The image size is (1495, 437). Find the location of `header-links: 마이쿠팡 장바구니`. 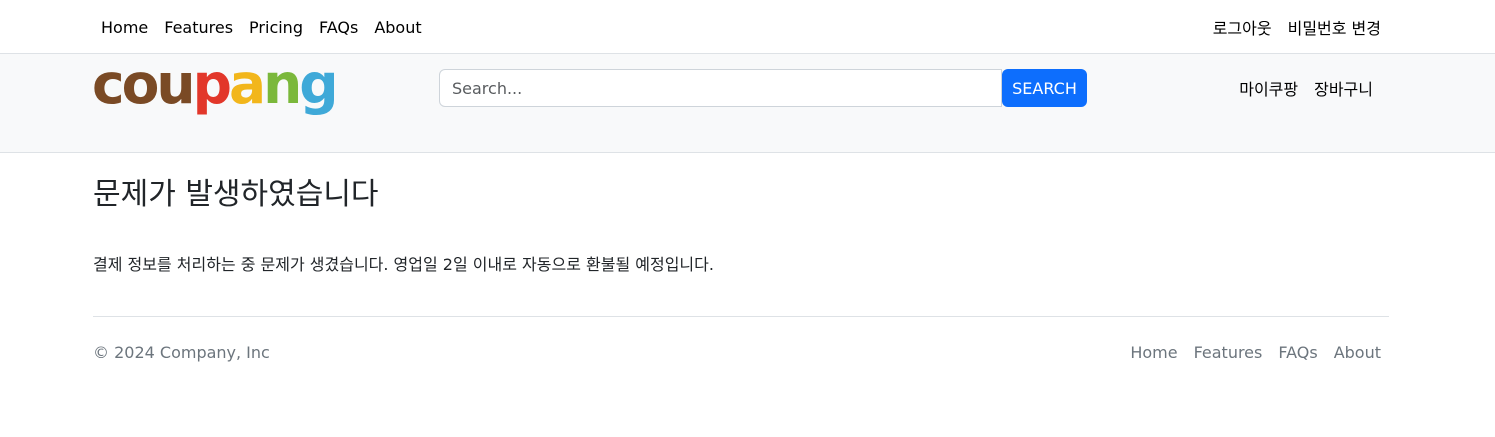

header-links: 마이쿠팡 장바구니 is located at coordinates (1306, 88).